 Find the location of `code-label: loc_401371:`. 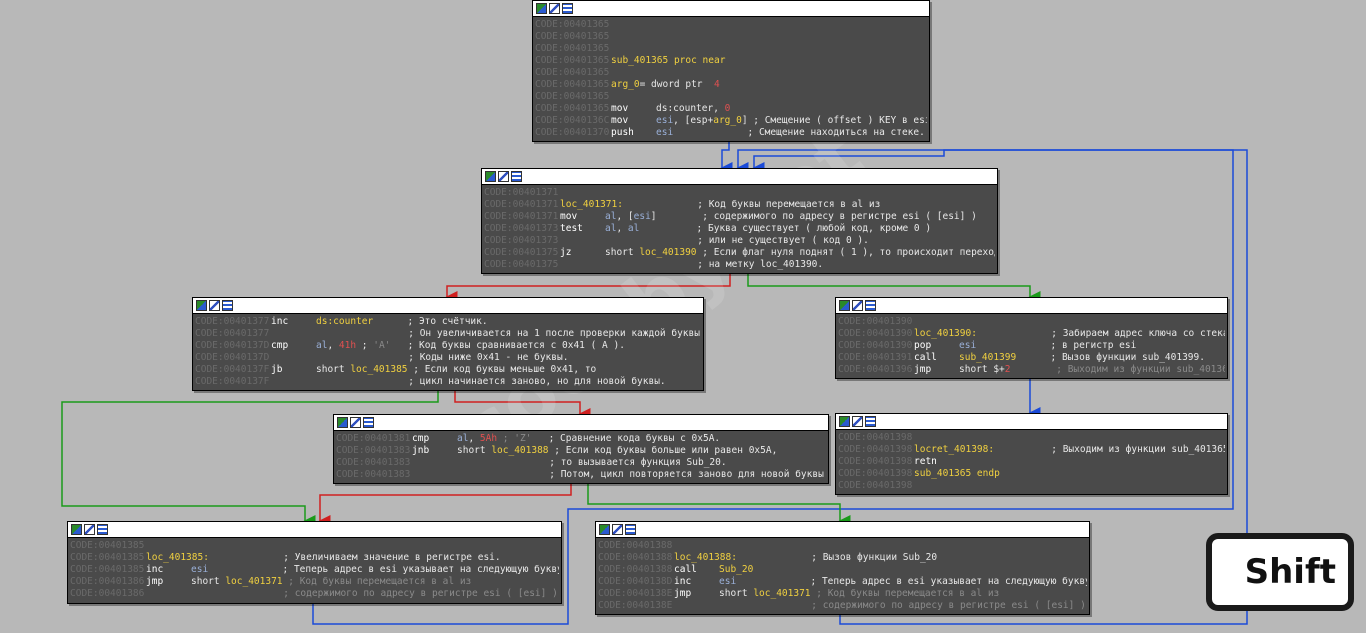

code-label: loc_401371: is located at coordinates (591, 204).